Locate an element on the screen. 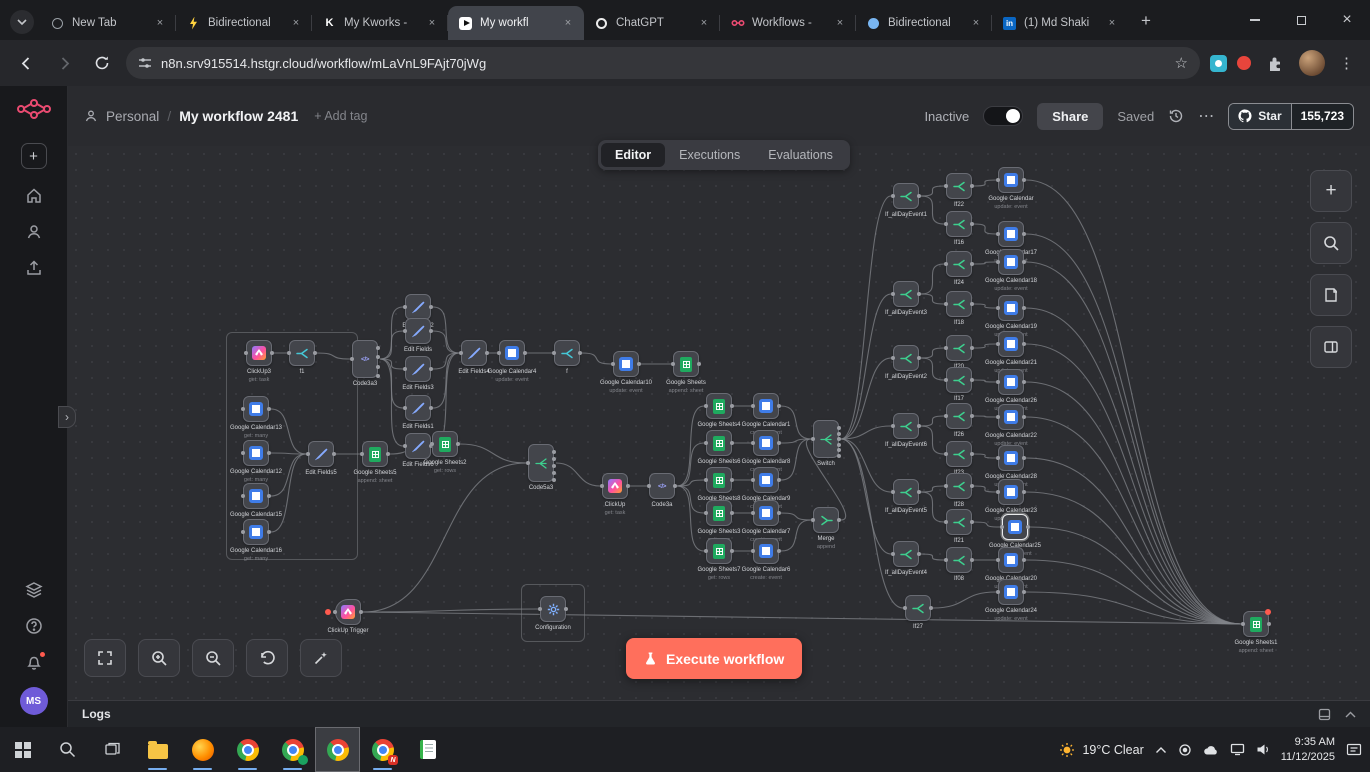 The width and height of the screenshot is (1370, 772). workflow-node-gcal21: Google Calendar21update: event is located at coordinates (1011, 352).